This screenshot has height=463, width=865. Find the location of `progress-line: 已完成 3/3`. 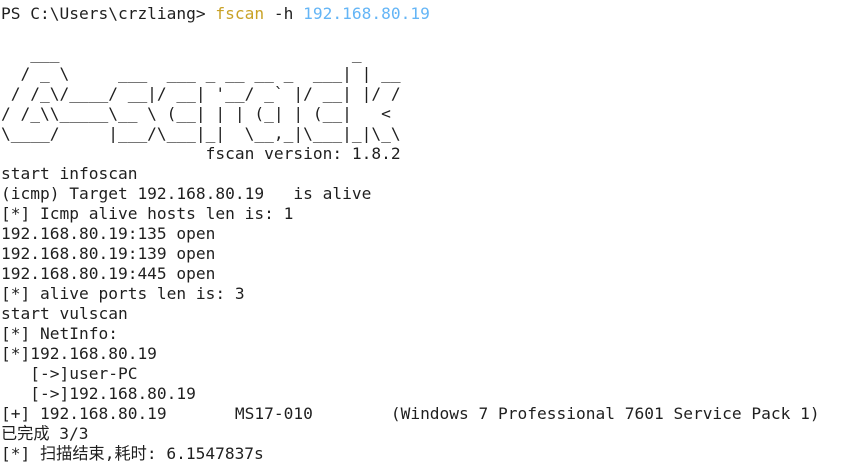

progress-line: 已完成 3/3 is located at coordinates (45, 433).